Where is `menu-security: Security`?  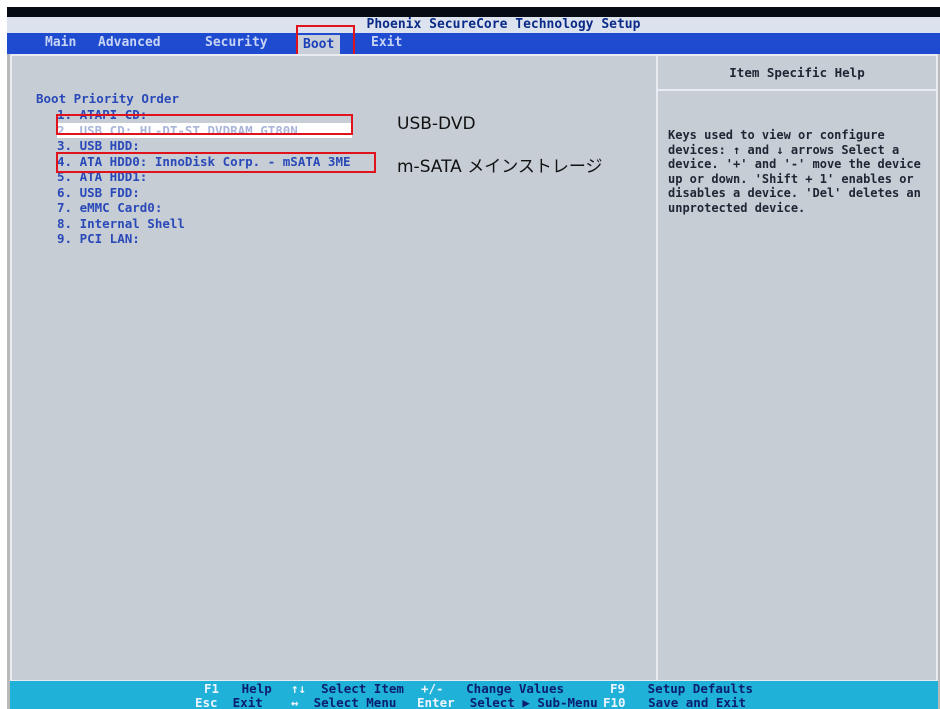 menu-security: Security is located at coordinates (236, 43).